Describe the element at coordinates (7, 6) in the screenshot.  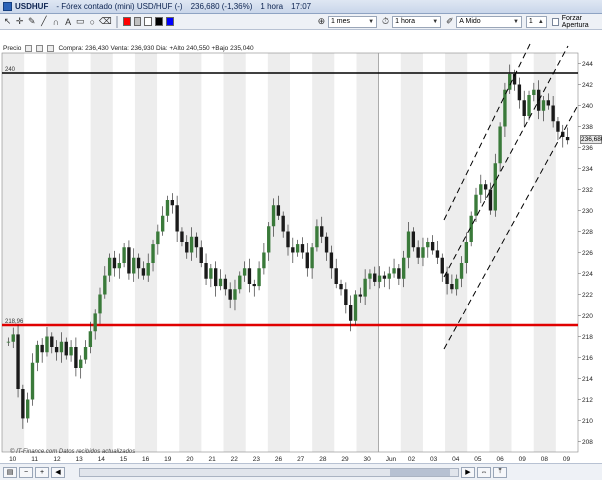
I see `app-icon` at that location.